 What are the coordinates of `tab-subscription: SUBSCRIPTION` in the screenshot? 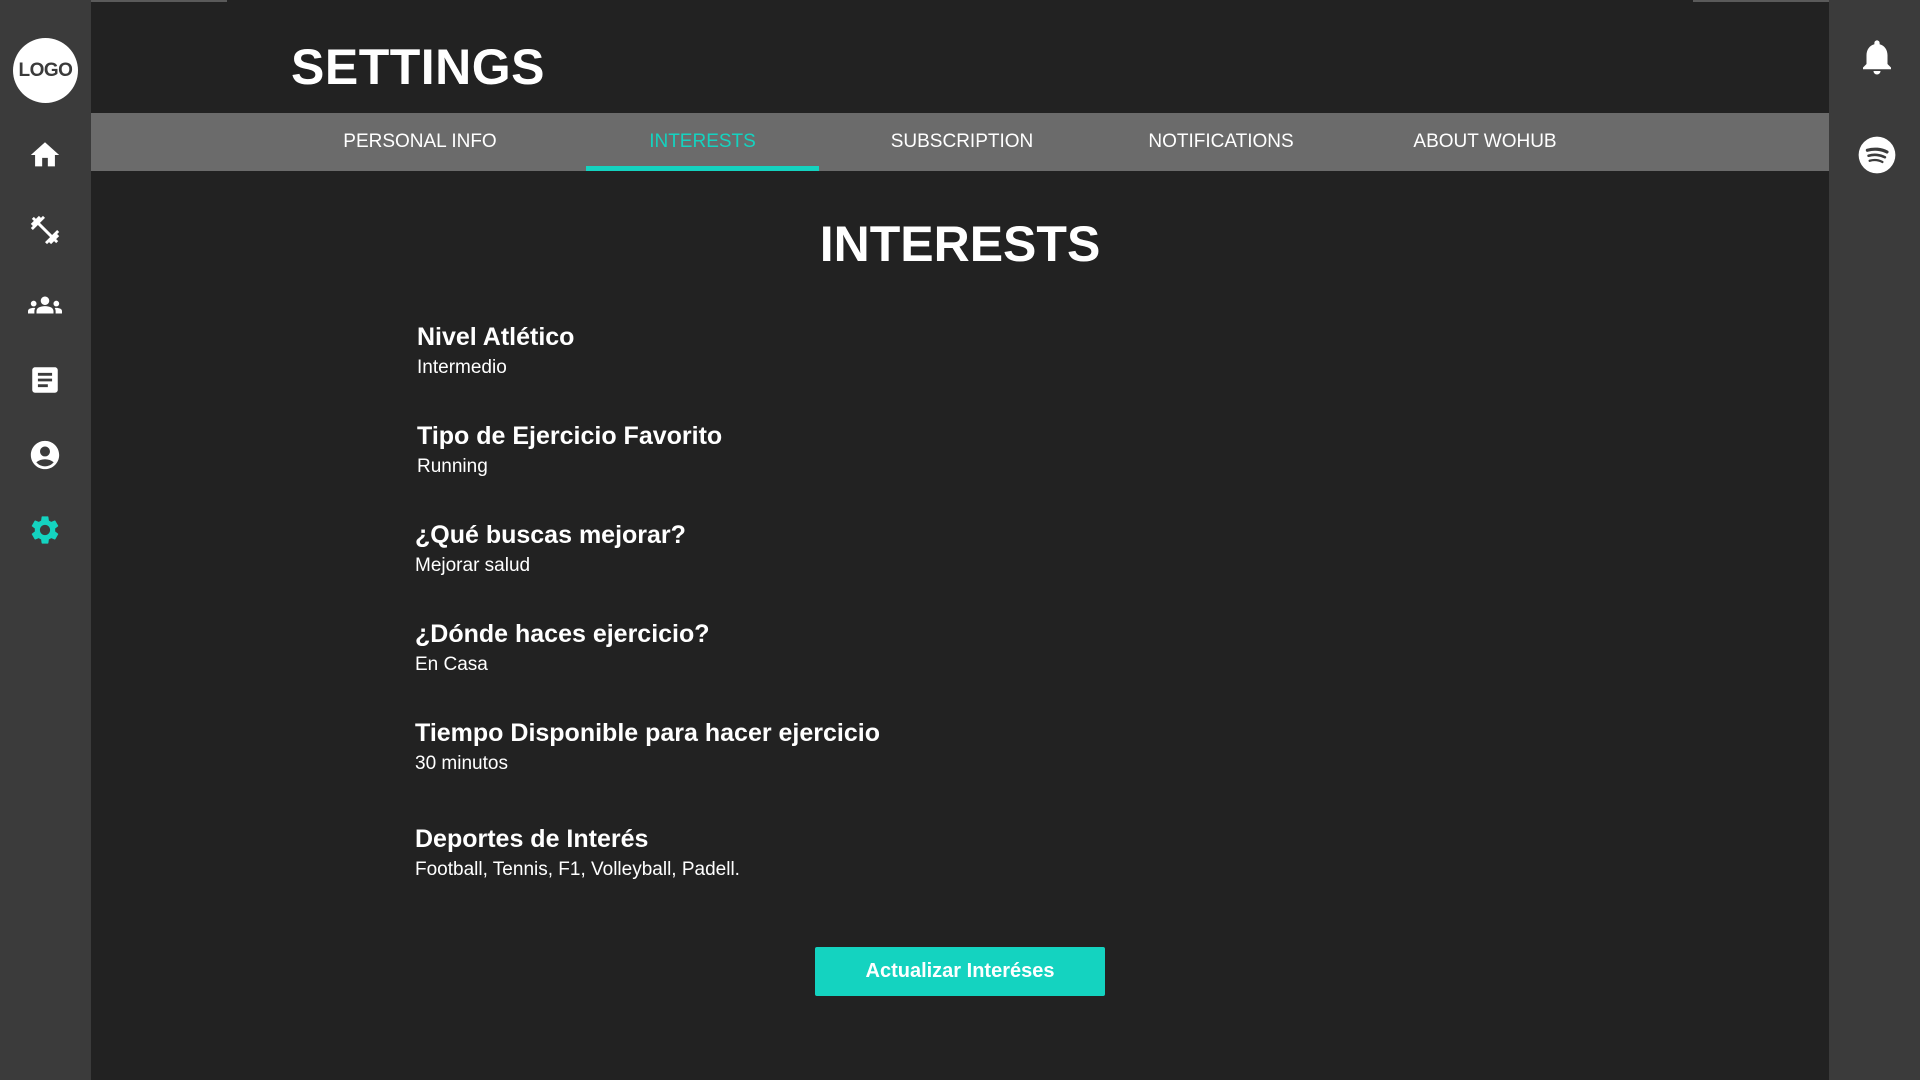 It's located at (962, 142).